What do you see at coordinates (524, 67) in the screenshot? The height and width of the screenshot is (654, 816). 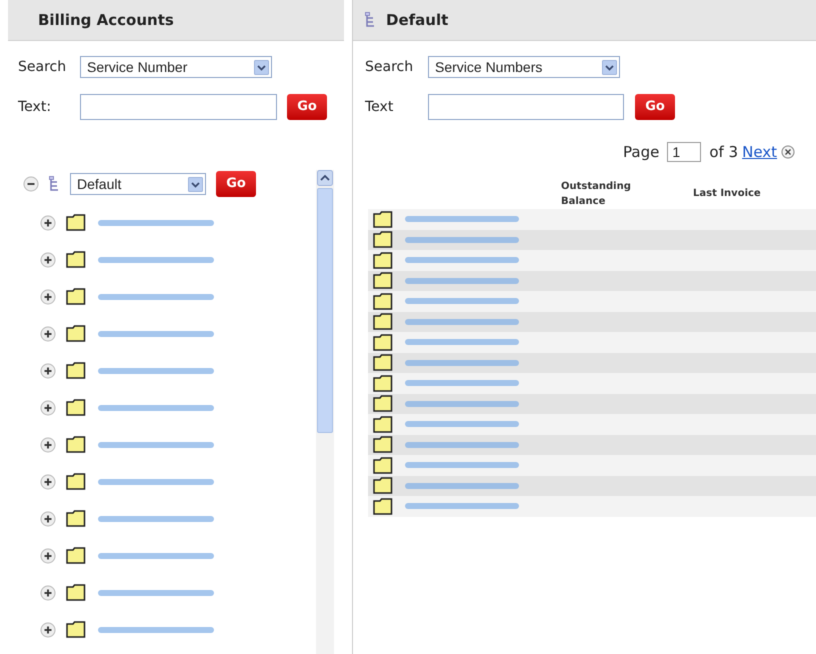 I see `dropdown: Service Numbers` at bounding box center [524, 67].